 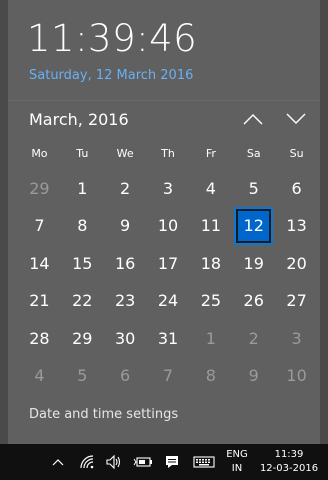 I want to click on calendar-day: 30, so click(x=125, y=338).